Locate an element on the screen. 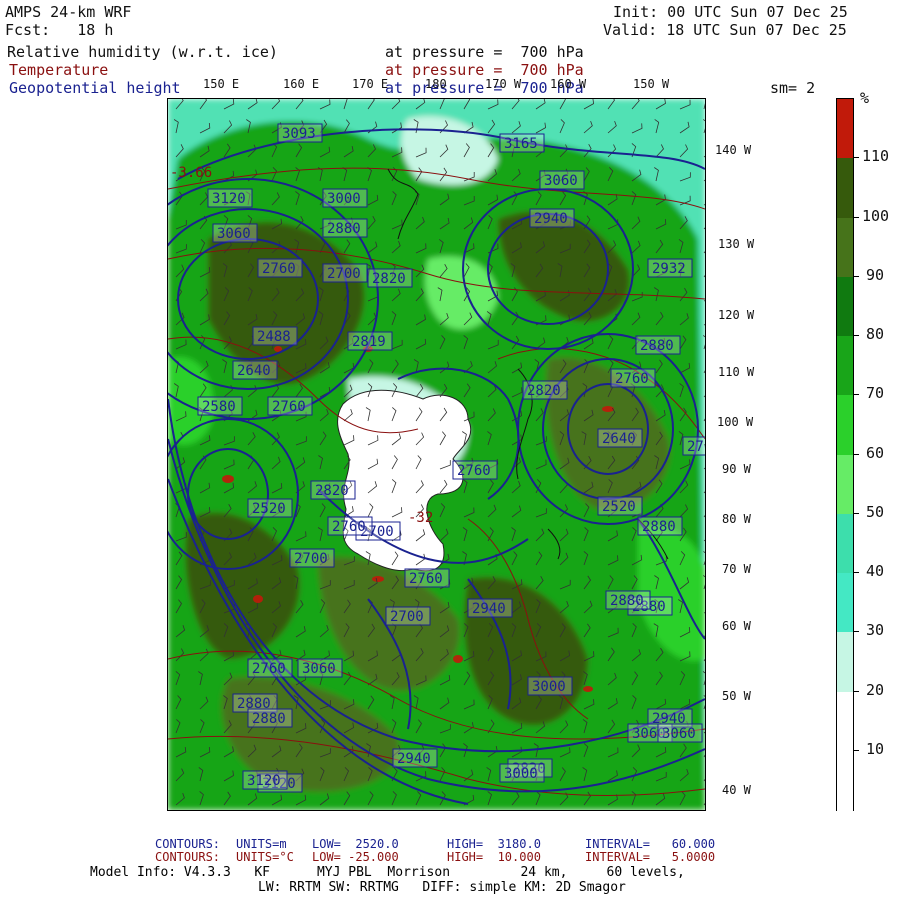 This screenshot has width=900, height=900. lat-label-right: 40 W is located at coordinates (736, 790).